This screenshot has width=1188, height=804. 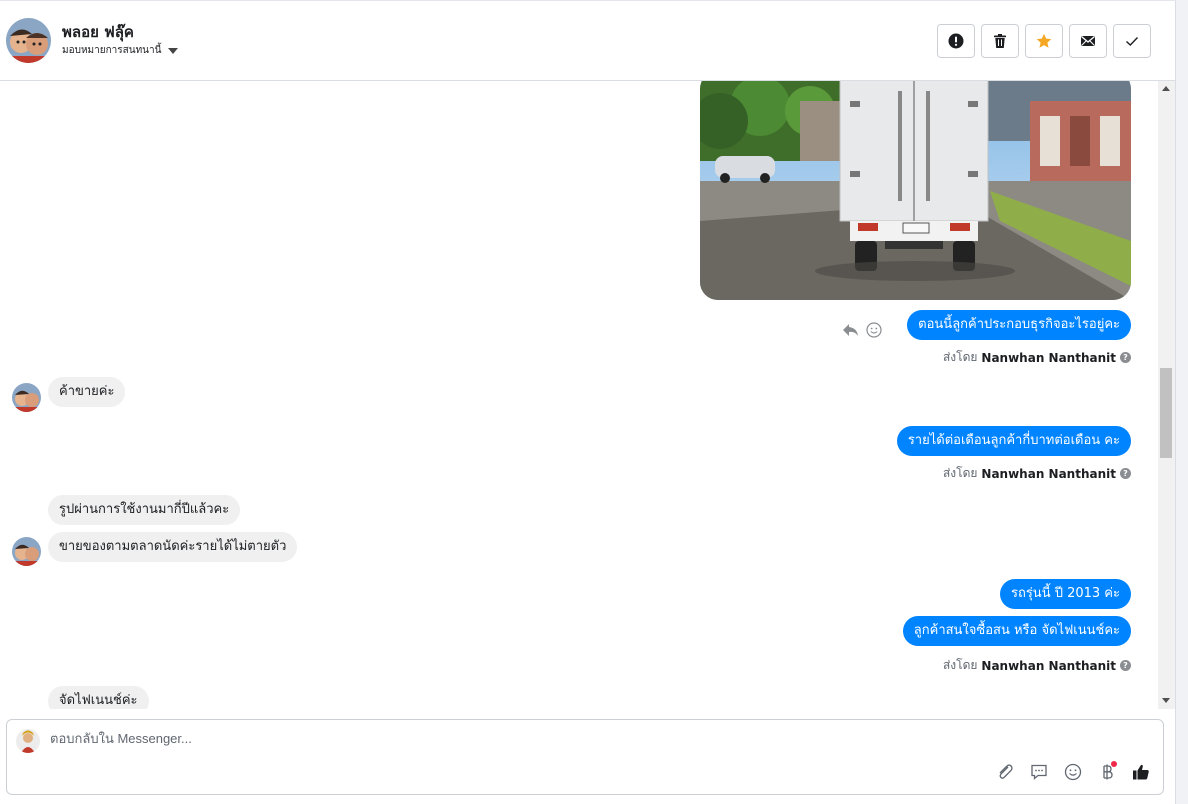 I want to click on checkmark-icon, so click(x=1132, y=41).